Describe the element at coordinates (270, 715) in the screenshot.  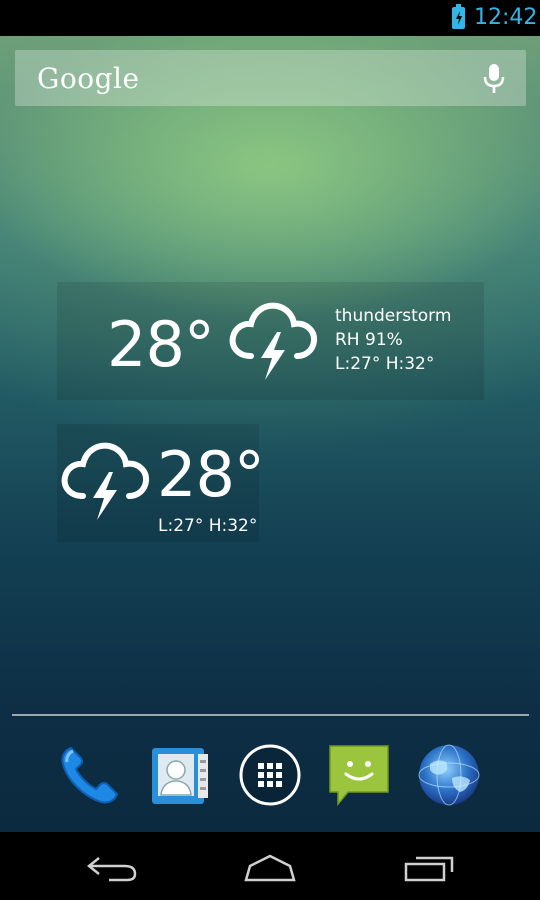
I see `dock-divider` at that location.